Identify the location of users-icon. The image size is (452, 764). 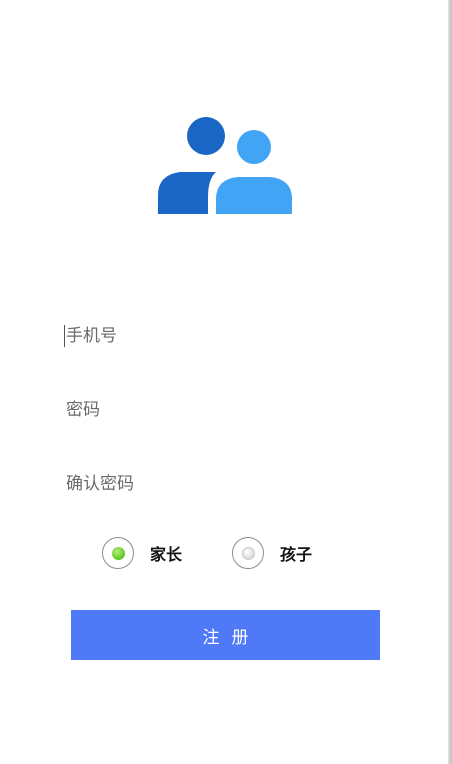
(225, 165).